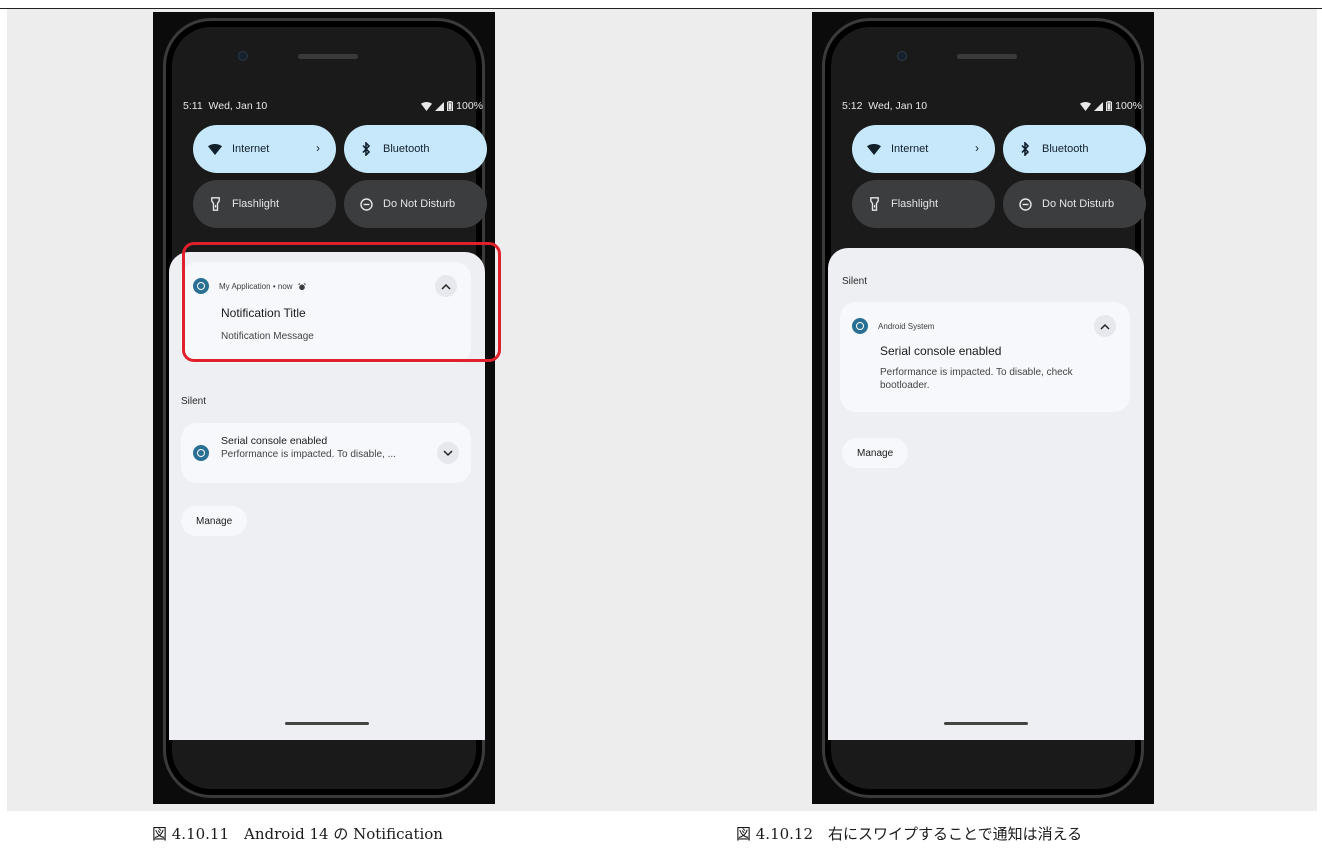  Describe the element at coordinates (906, 326) in the screenshot. I see `notification-app-name: Android System` at that location.